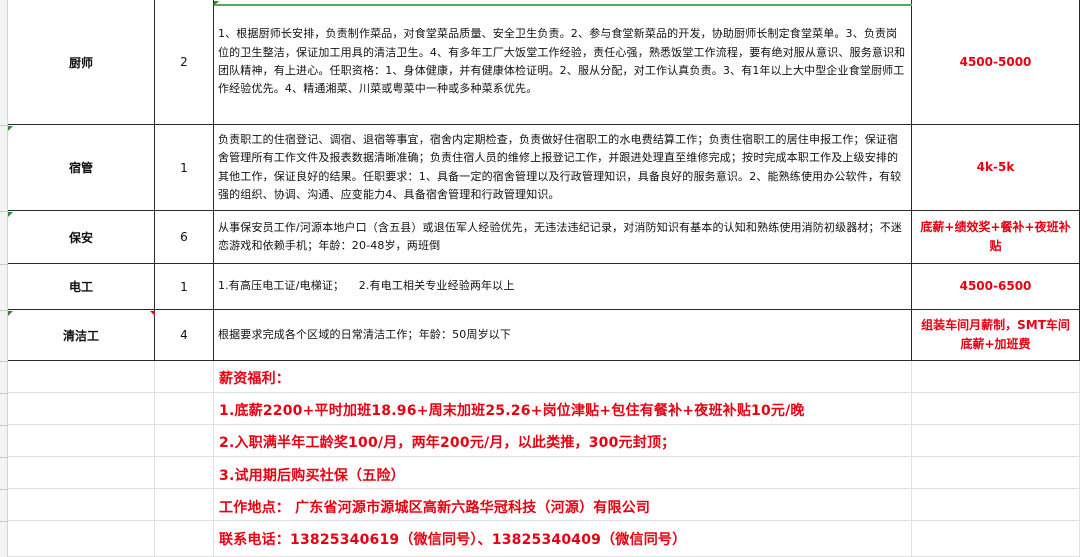 This screenshot has width=1080, height=557. I want to click on salary-cell: 组装车间月薪制，SMT车间底薪+加班费, so click(996, 335).